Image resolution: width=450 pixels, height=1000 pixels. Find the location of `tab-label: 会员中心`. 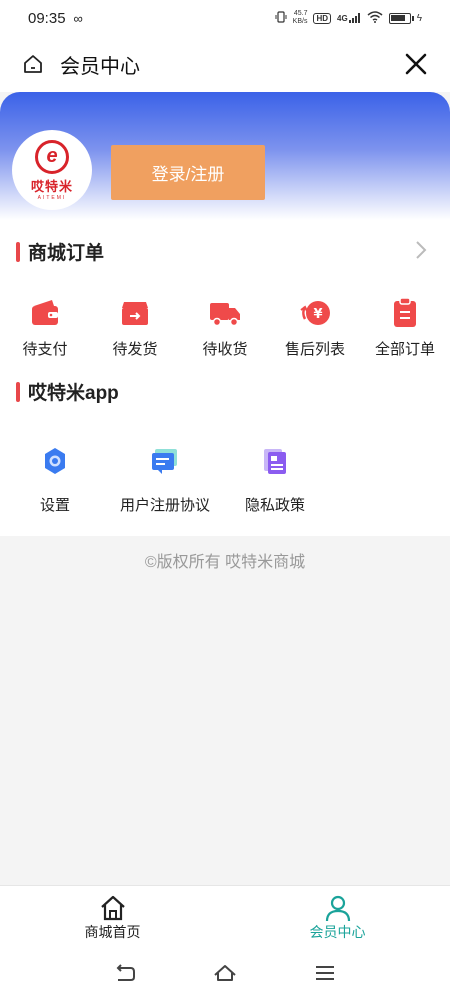

tab-label: 会员中心 is located at coordinates (337, 932).